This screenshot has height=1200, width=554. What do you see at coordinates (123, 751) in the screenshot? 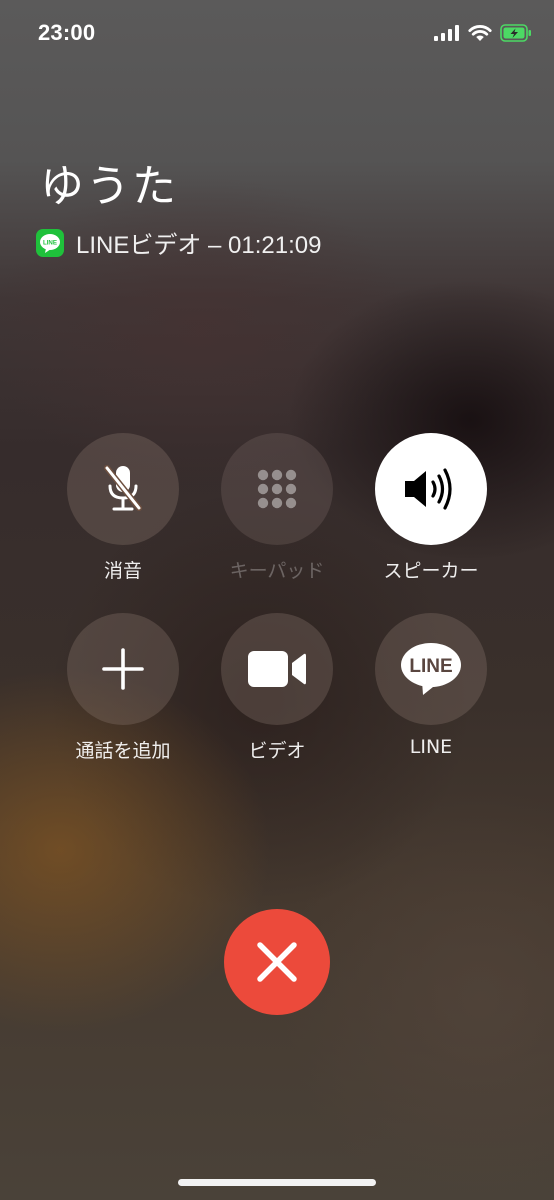
I see `add-call-label: 通話を追加` at bounding box center [123, 751].